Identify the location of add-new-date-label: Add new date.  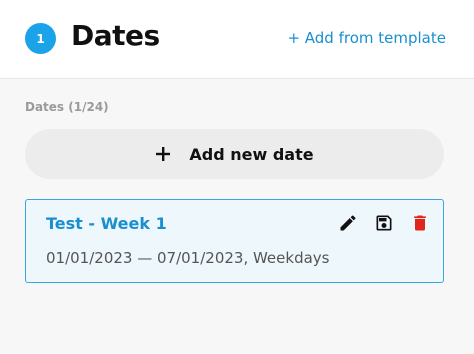
(251, 154).